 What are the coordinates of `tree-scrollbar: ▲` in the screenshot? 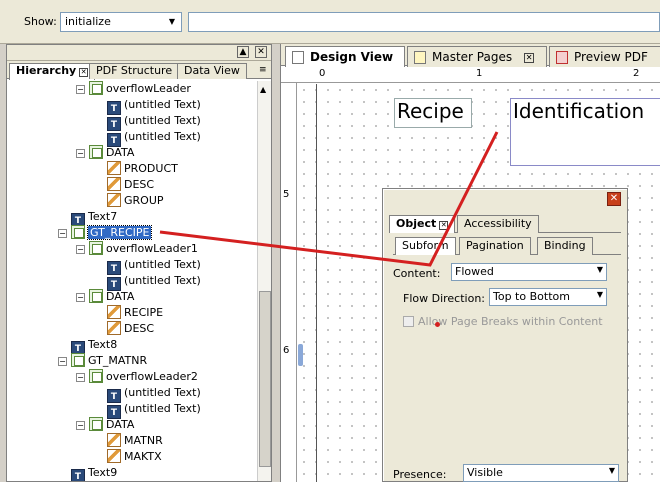 It's located at (264, 281).